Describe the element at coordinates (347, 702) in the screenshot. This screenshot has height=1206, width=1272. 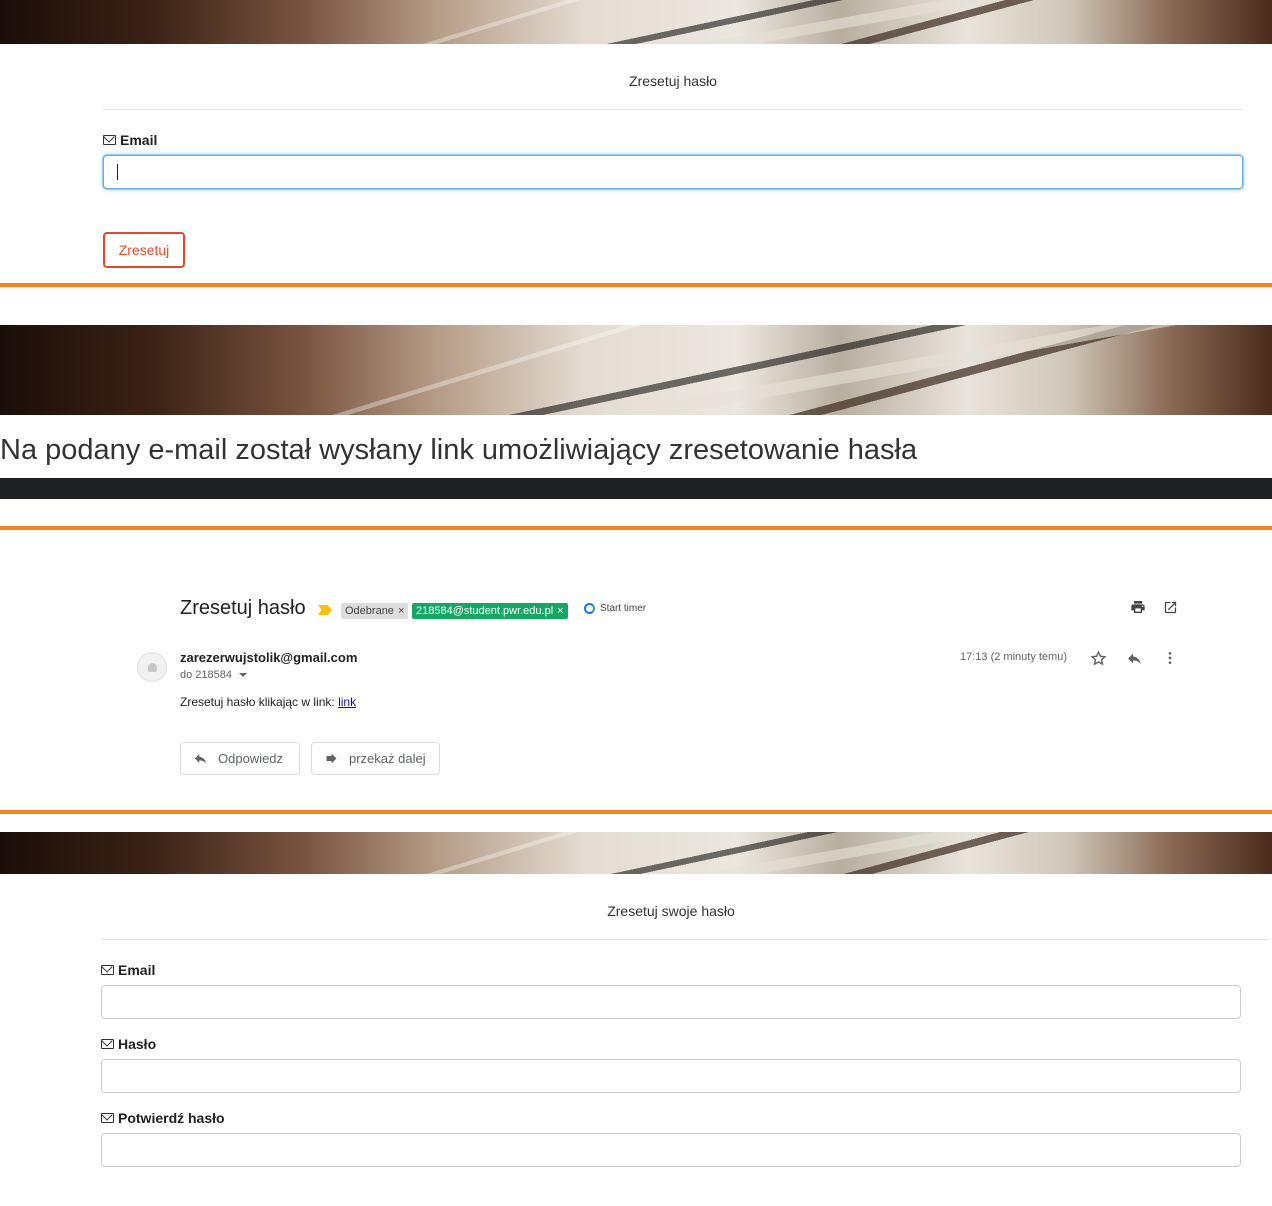
I see `reset-link: link` at that location.